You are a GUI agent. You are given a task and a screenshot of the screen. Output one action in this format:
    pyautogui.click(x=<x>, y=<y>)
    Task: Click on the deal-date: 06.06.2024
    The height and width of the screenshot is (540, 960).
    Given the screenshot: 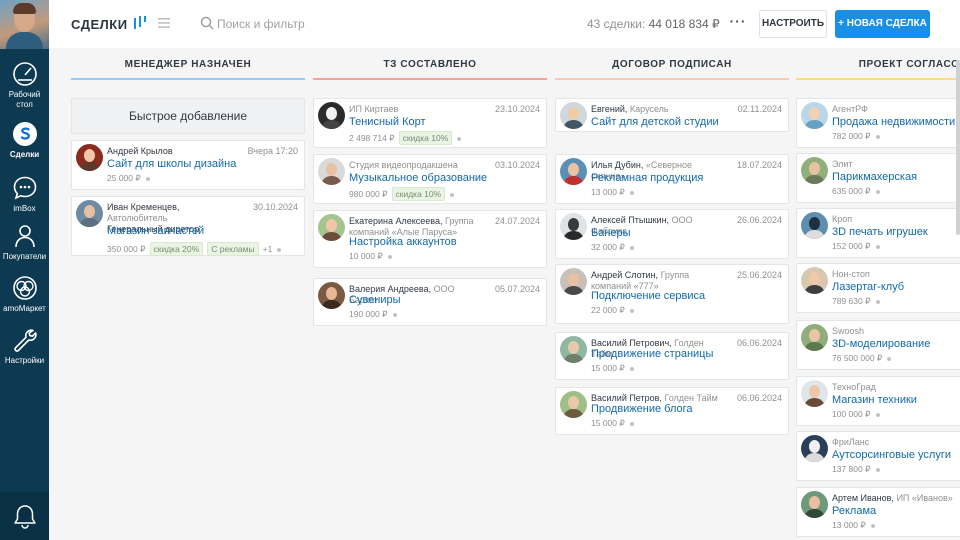 What is the action you would take?
    pyautogui.click(x=757, y=343)
    